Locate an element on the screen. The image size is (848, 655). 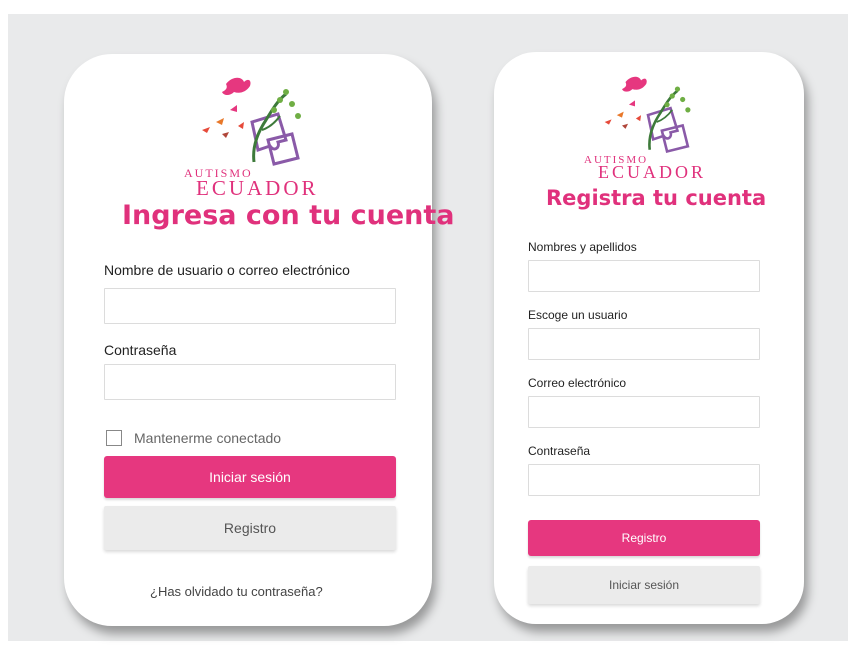
username-label: Escoge un usuario is located at coordinates (578, 315).